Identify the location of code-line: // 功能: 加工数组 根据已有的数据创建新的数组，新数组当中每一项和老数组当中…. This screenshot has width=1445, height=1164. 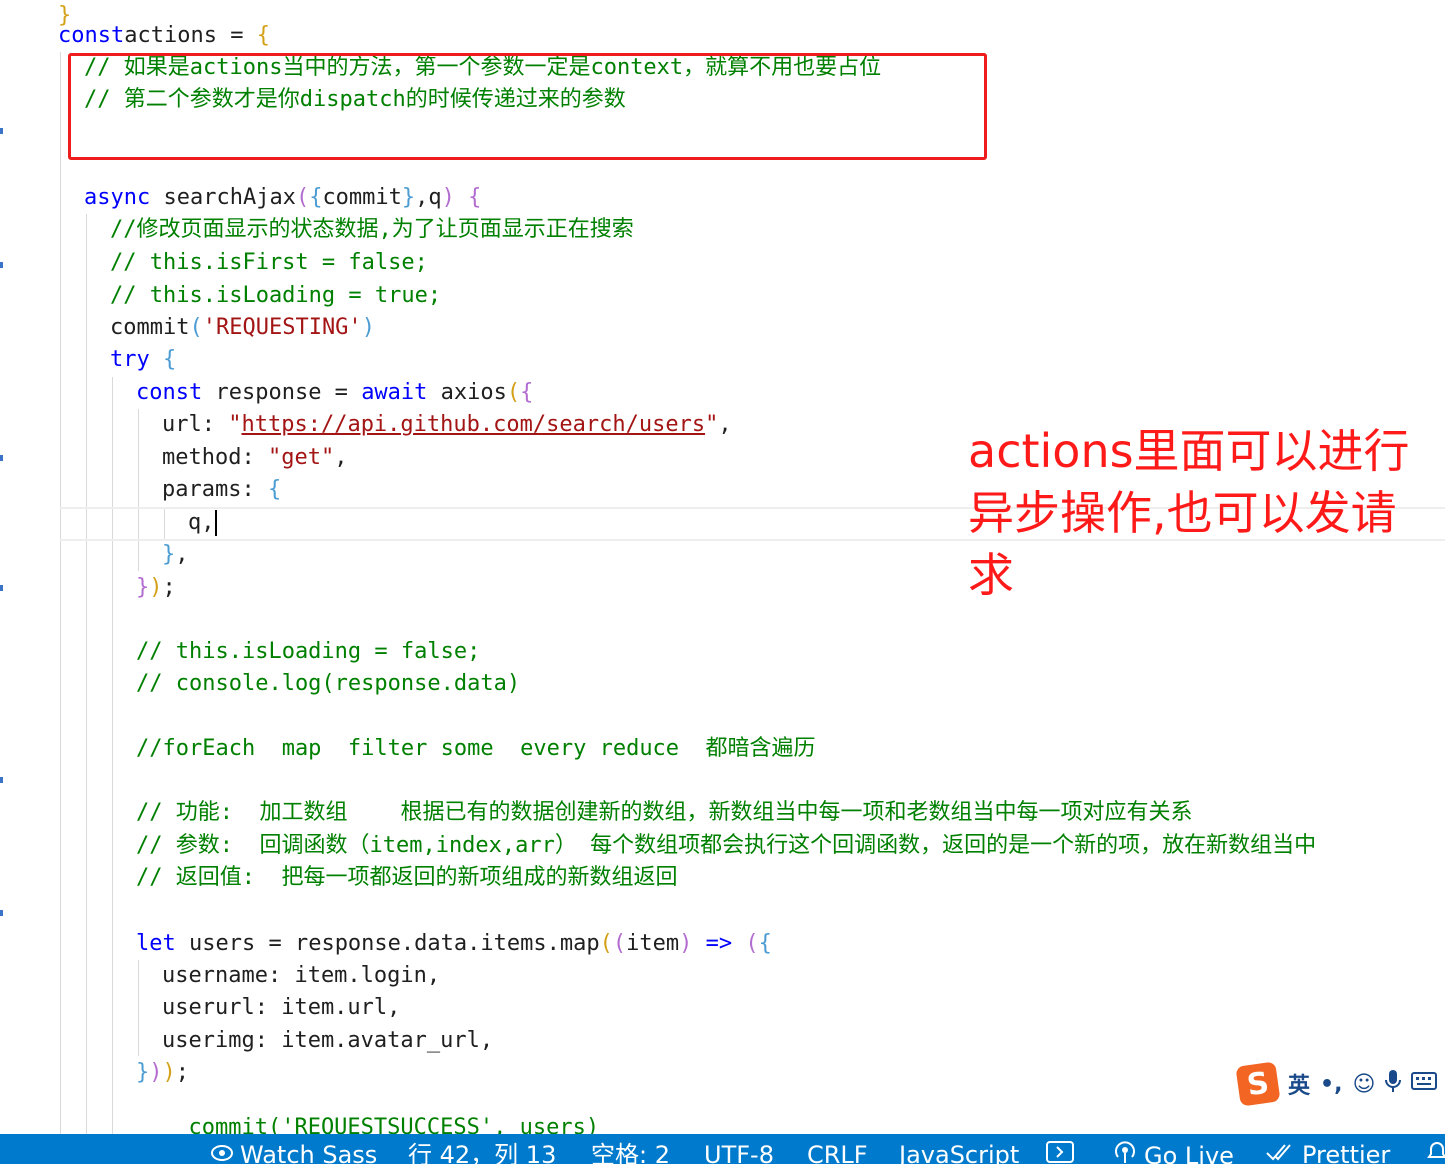
(664, 813).